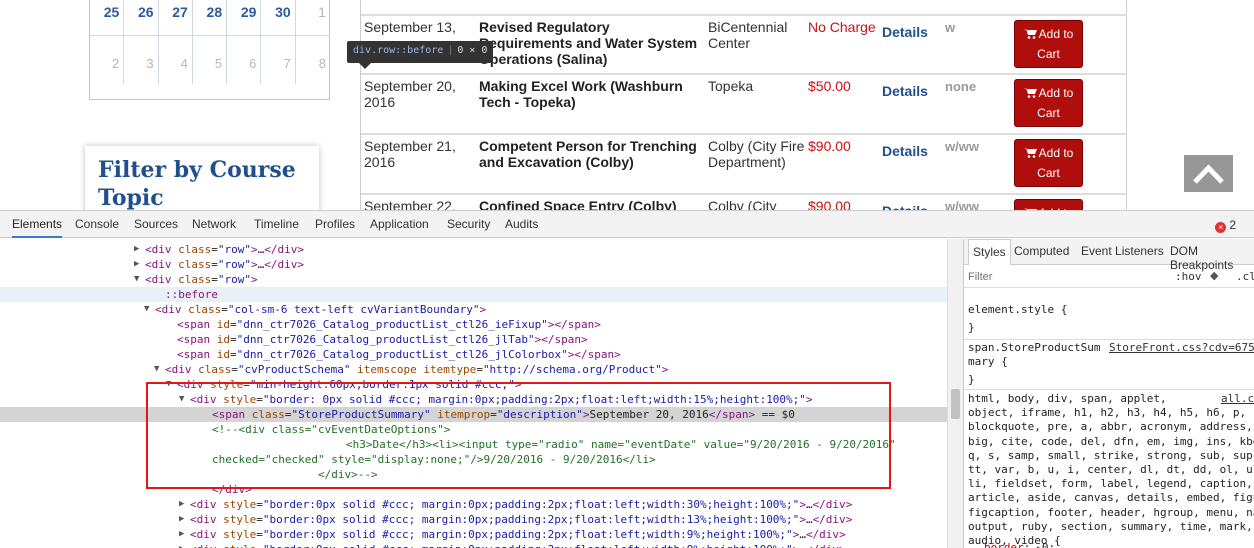 Image resolution: width=1254 pixels, height=548 pixels. What do you see at coordinates (473, 294) in the screenshot?
I see `dom-node-line: ::before` at bounding box center [473, 294].